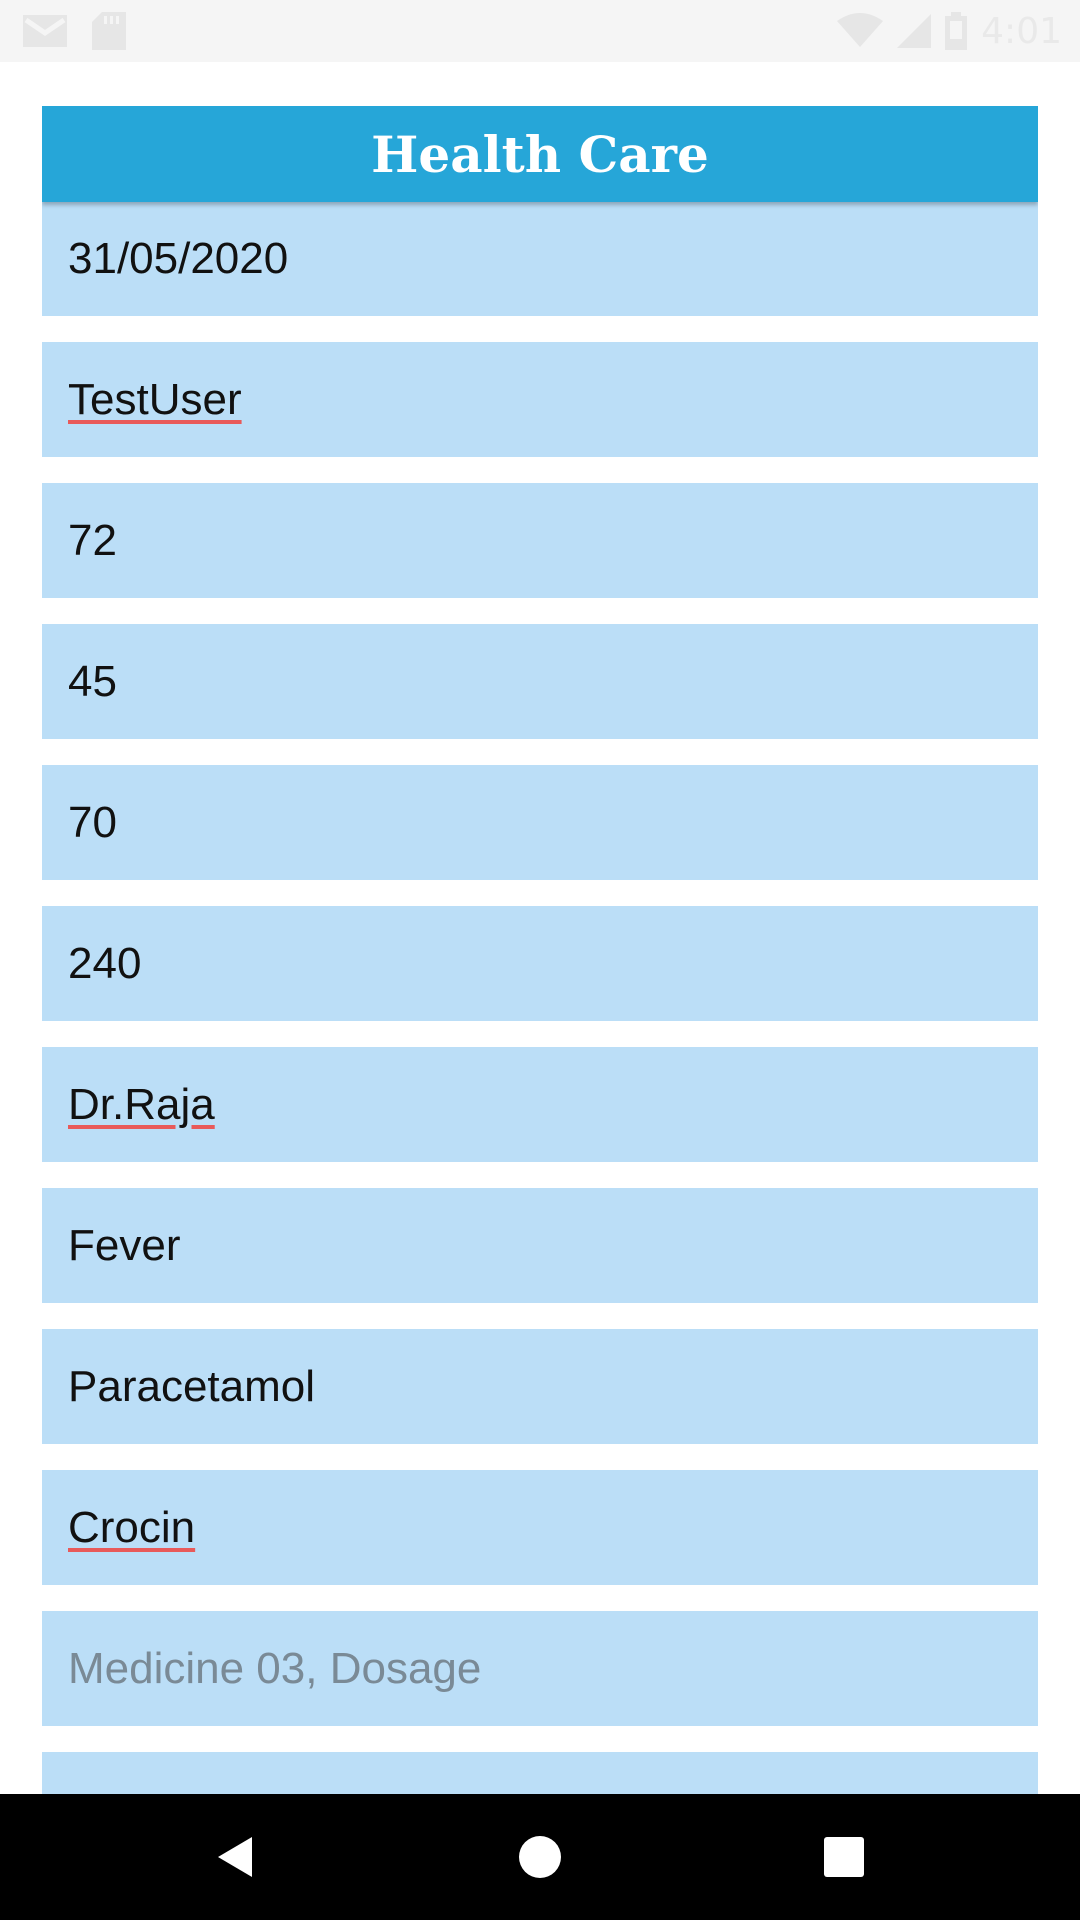 The height and width of the screenshot is (1920, 1080). What do you see at coordinates (540, 963) in the screenshot?
I see `form-field: 240` at bounding box center [540, 963].